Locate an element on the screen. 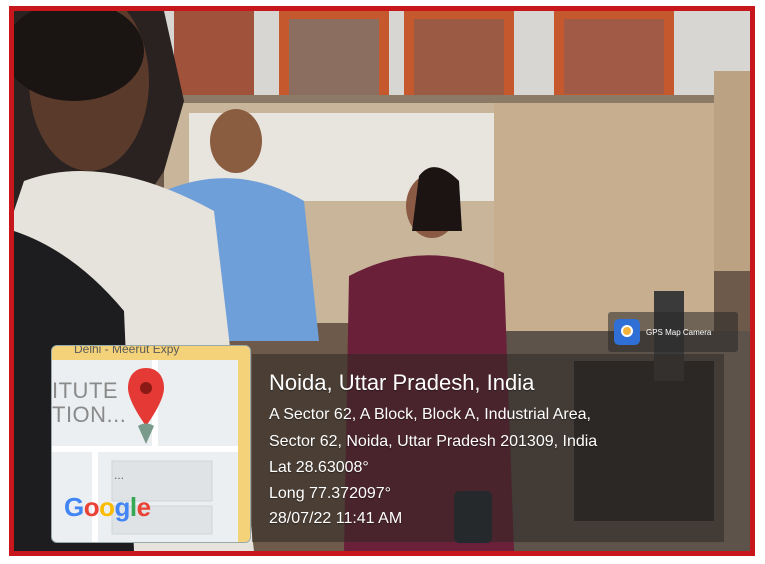 The height and width of the screenshot is (564, 765). gps-map-camera-badge: GPS Map Camera is located at coordinates (673, 332).